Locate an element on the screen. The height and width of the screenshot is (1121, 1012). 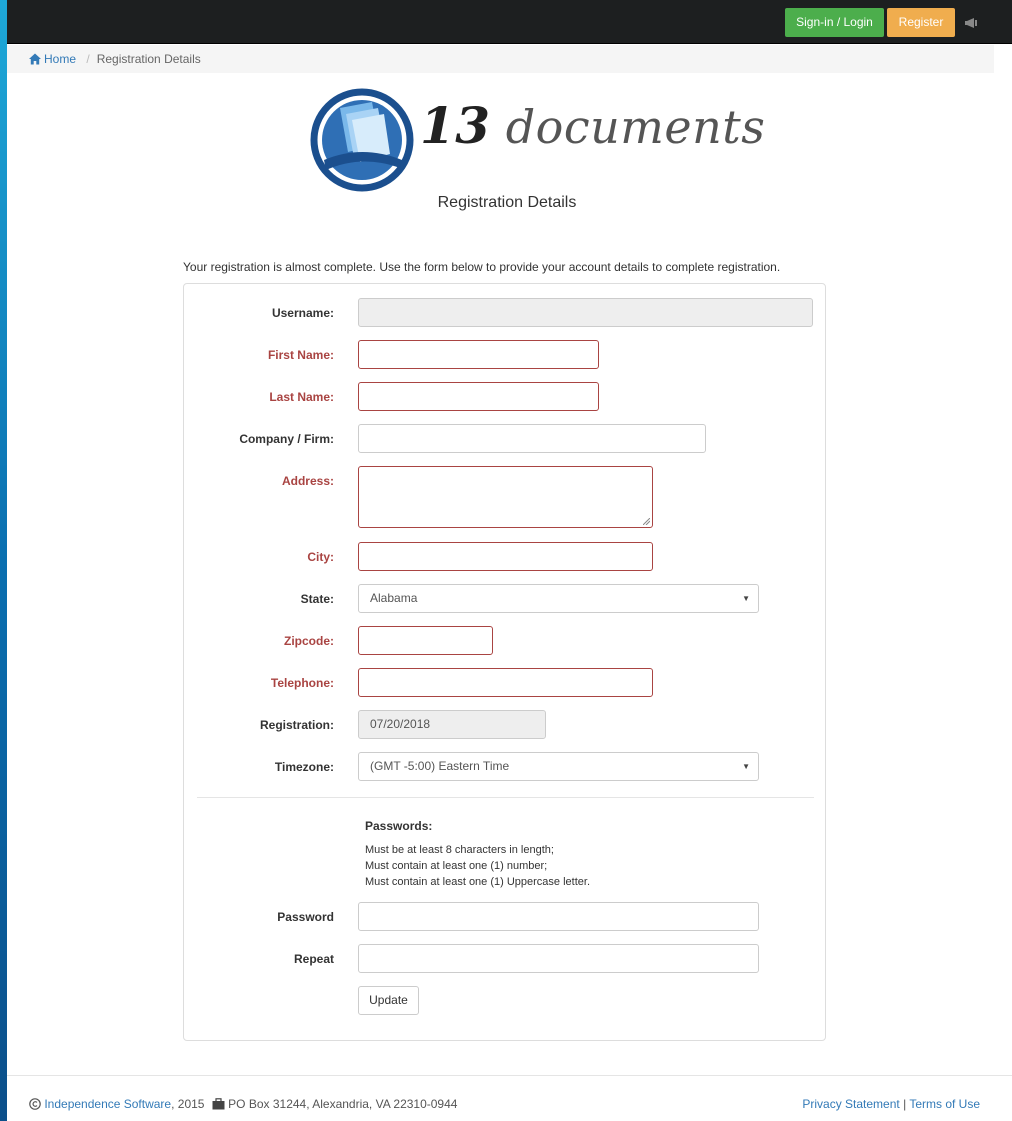
telephone-label: Telephone: is located at coordinates (302, 683).